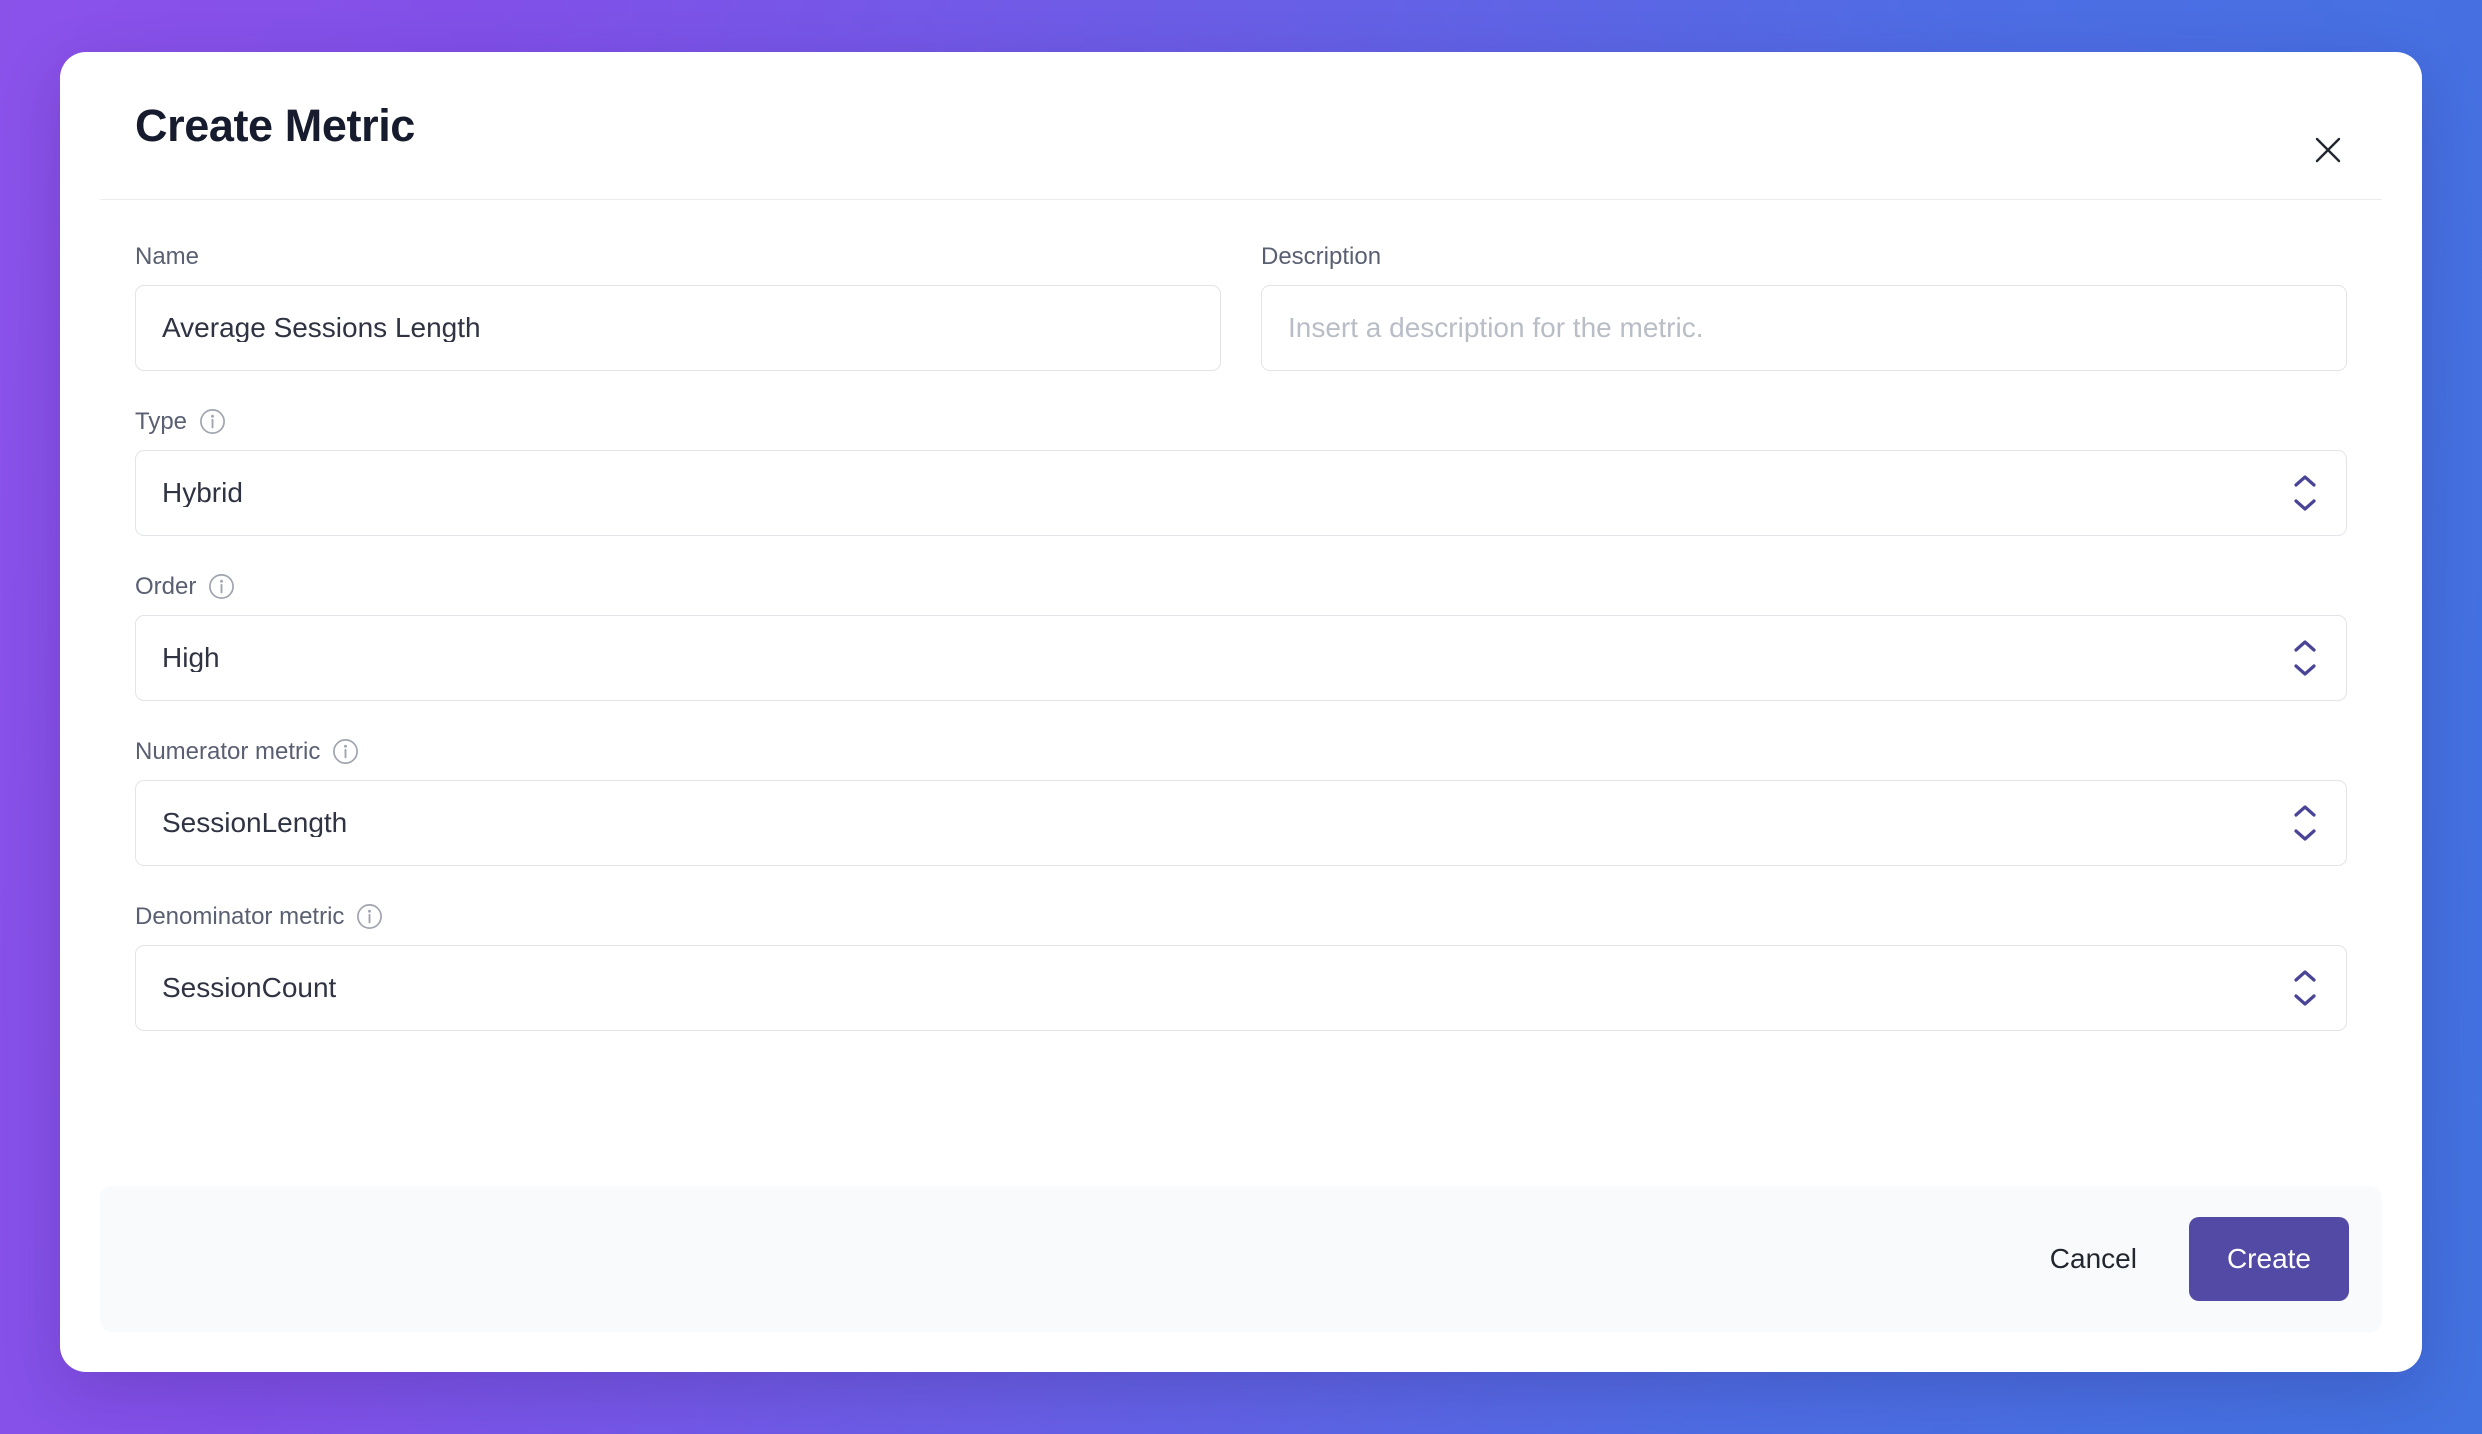 This screenshot has width=2482, height=1434. Describe the element at coordinates (1241, 658) in the screenshot. I see `order-select: High` at that location.